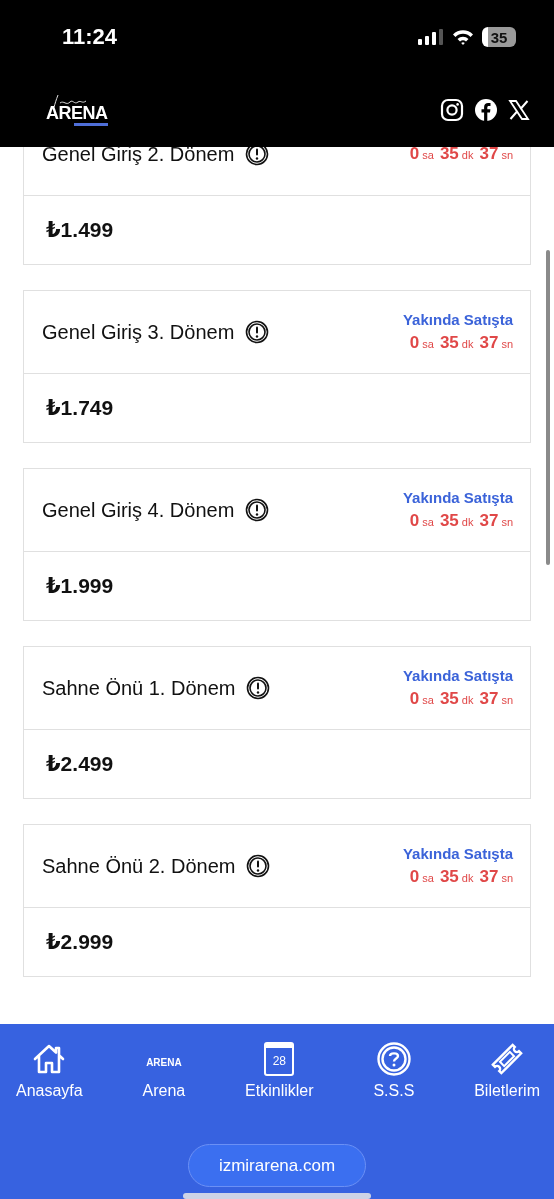 The height and width of the screenshot is (1199, 554). Describe the element at coordinates (277, 1166) in the screenshot. I see `website-button: izmirarena.com` at that location.